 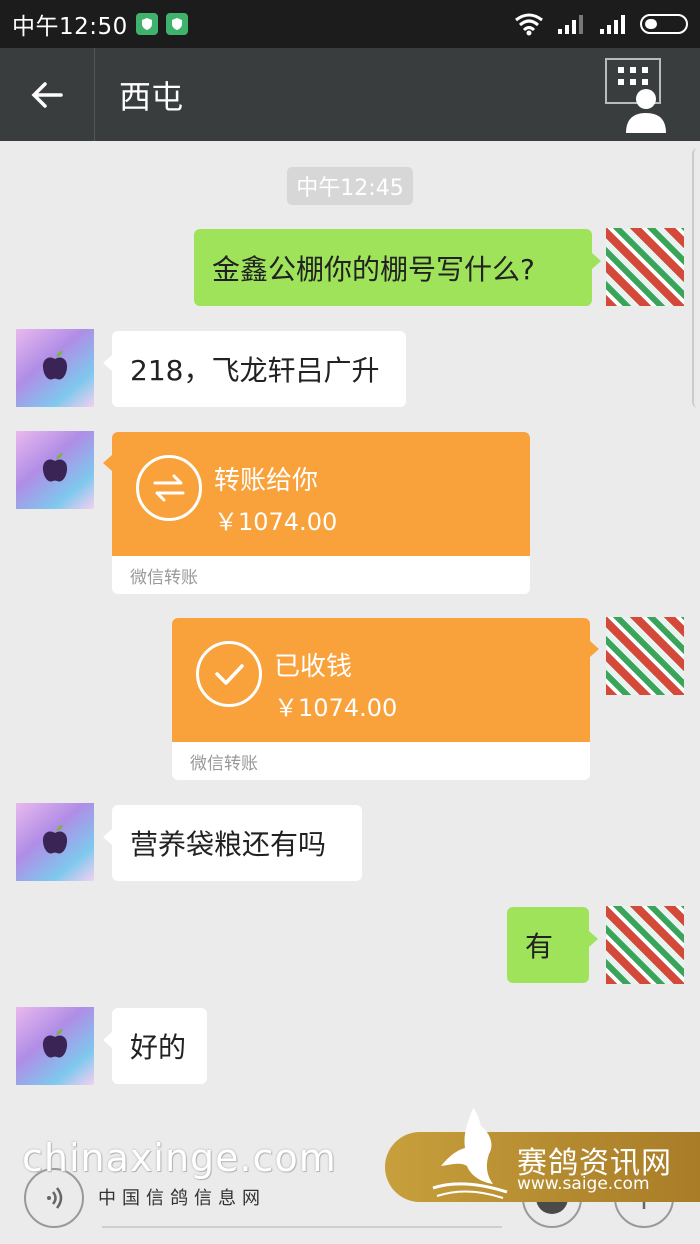 What do you see at coordinates (542, 1155) in the screenshot?
I see `saige-logo: 赛鸽资讯网 www.saige.com` at bounding box center [542, 1155].